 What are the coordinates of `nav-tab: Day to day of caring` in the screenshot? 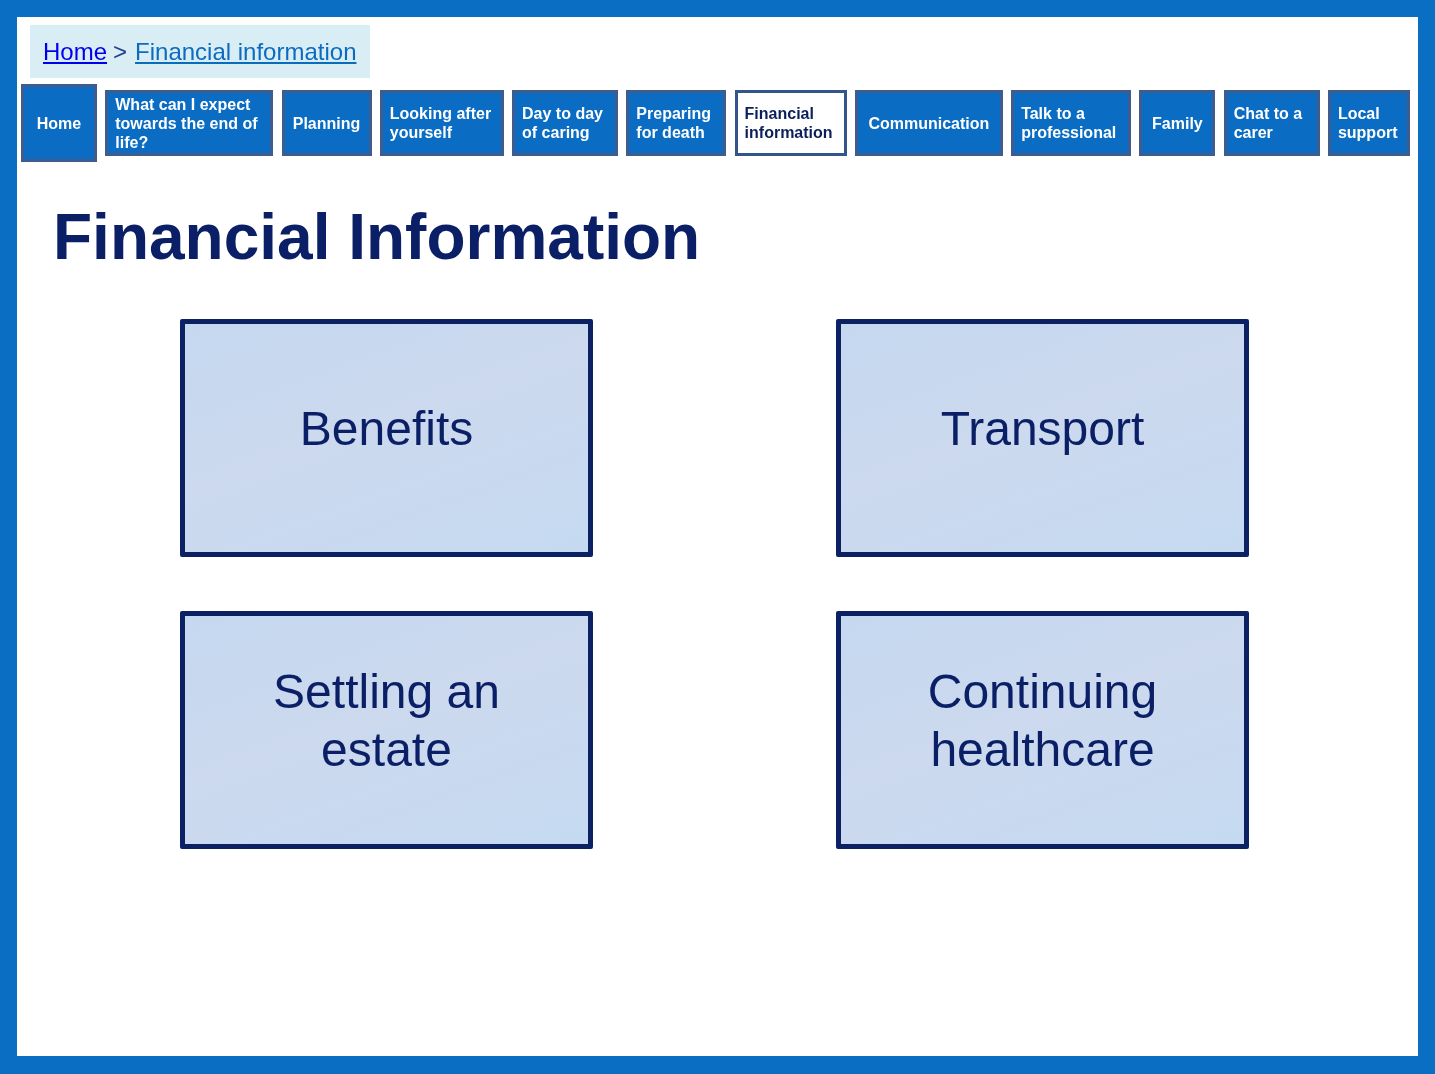 It's located at (565, 123).